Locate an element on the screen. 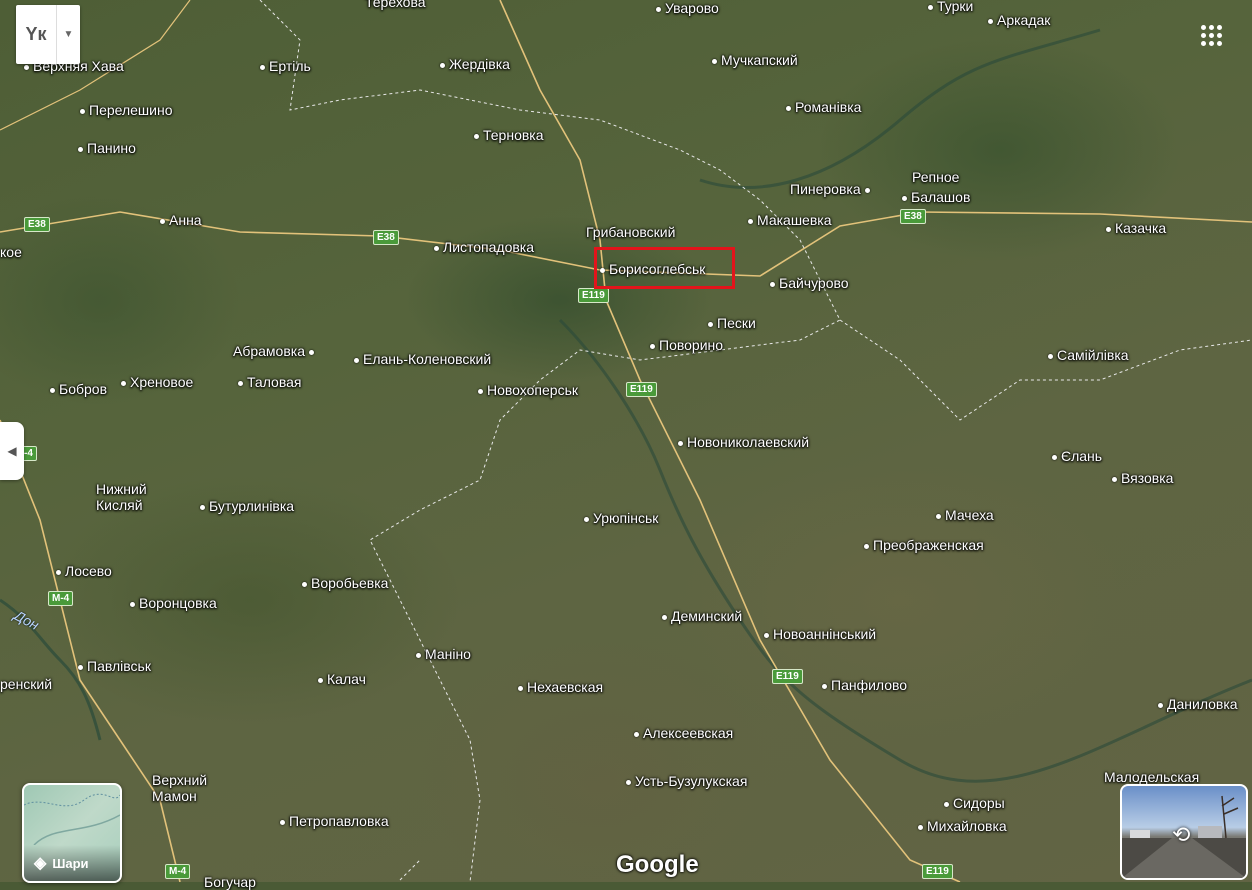 The image size is (1252, 890). place-mutchkapskiy: Мучкапский is located at coordinates (755, 60).